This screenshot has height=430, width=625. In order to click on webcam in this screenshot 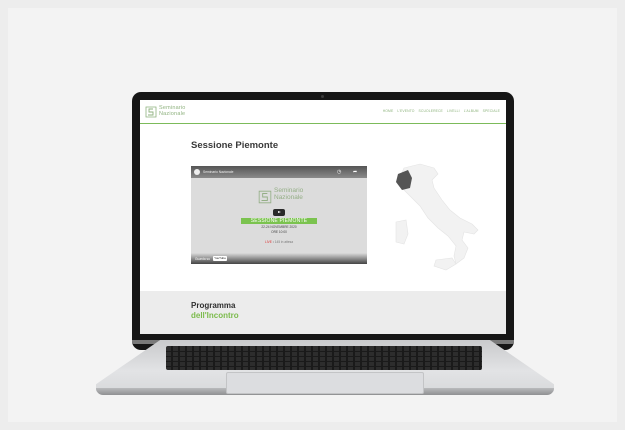, I will do `click(322, 96)`.